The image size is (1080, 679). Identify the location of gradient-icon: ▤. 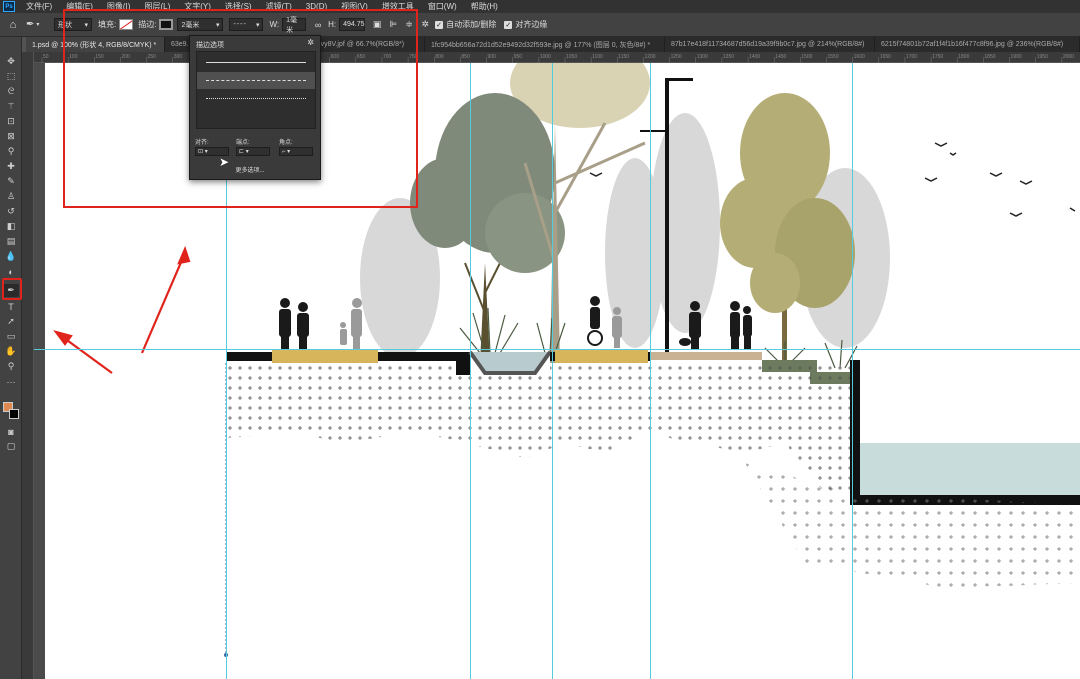
(11, 241).